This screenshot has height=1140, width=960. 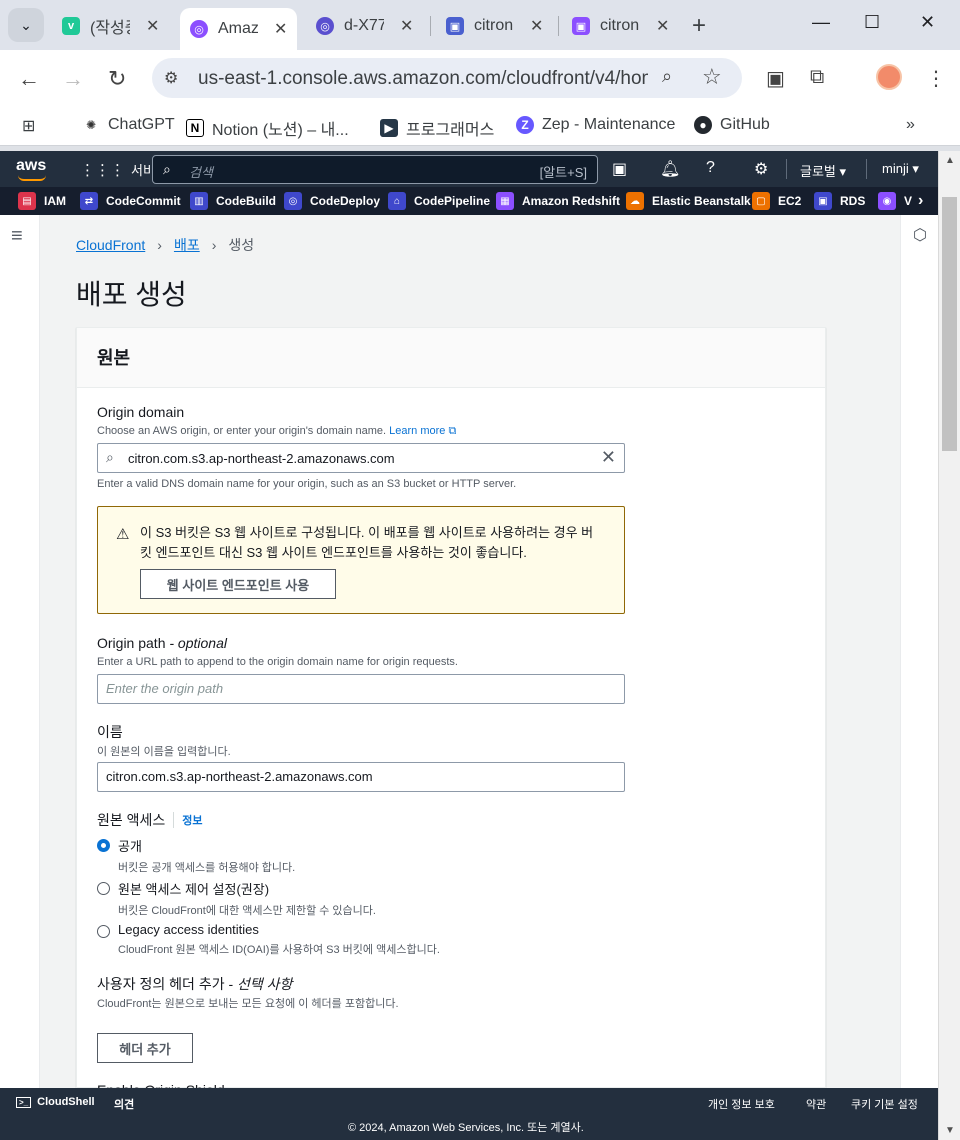 I want to click on extensions-puzzle-icon: ⧉, so click(x=817, y=77).